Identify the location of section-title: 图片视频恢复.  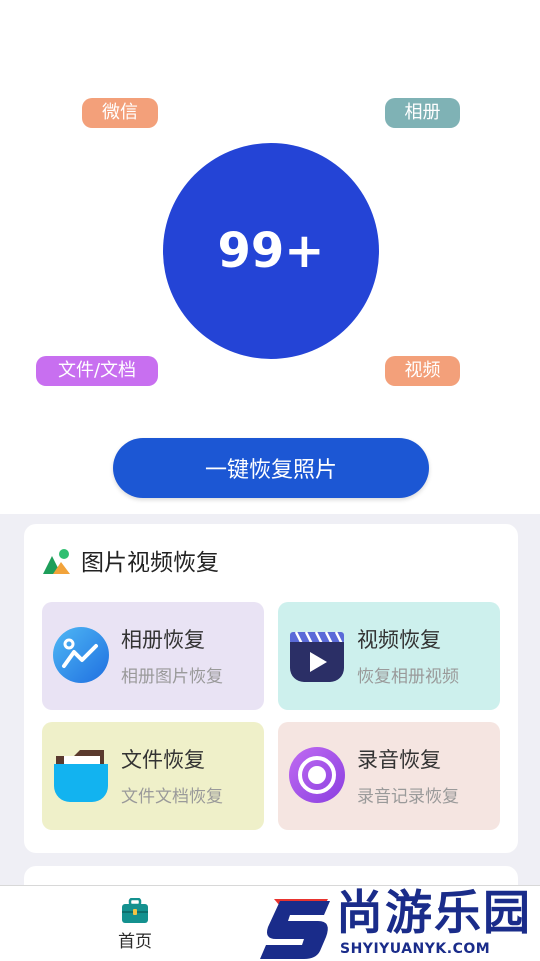
(150, 563).